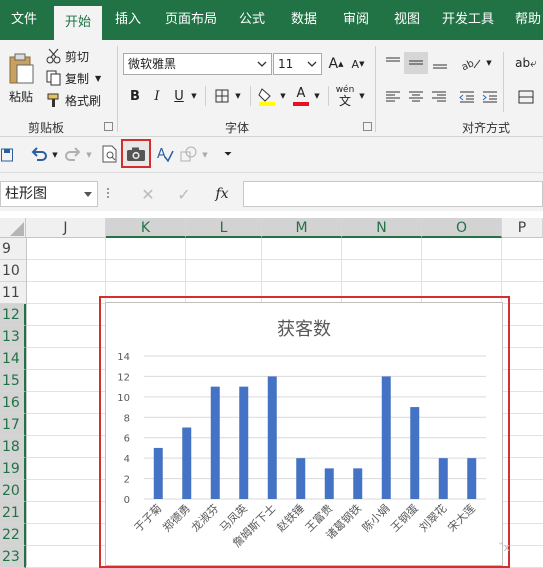 This screenshot has height=568, width=543. I want to click on merge-center-button, so click(526, 97).